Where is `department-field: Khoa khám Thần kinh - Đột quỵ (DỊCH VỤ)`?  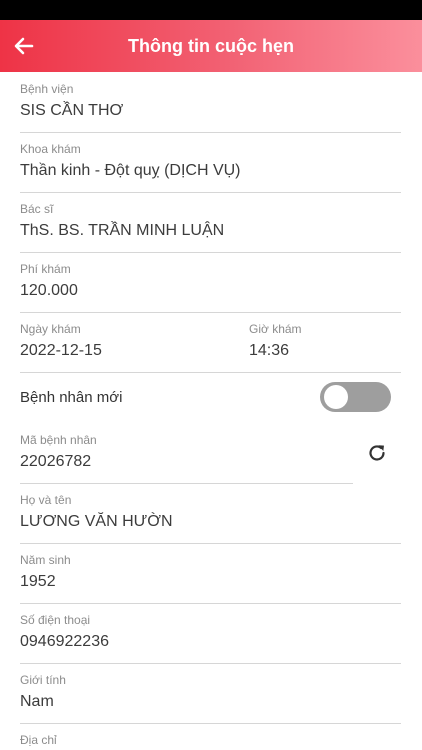
department-field: Khoa khám Thần kinh - Đột quỵ (DỊCH VỤ) is located at coordinates (210, 167).